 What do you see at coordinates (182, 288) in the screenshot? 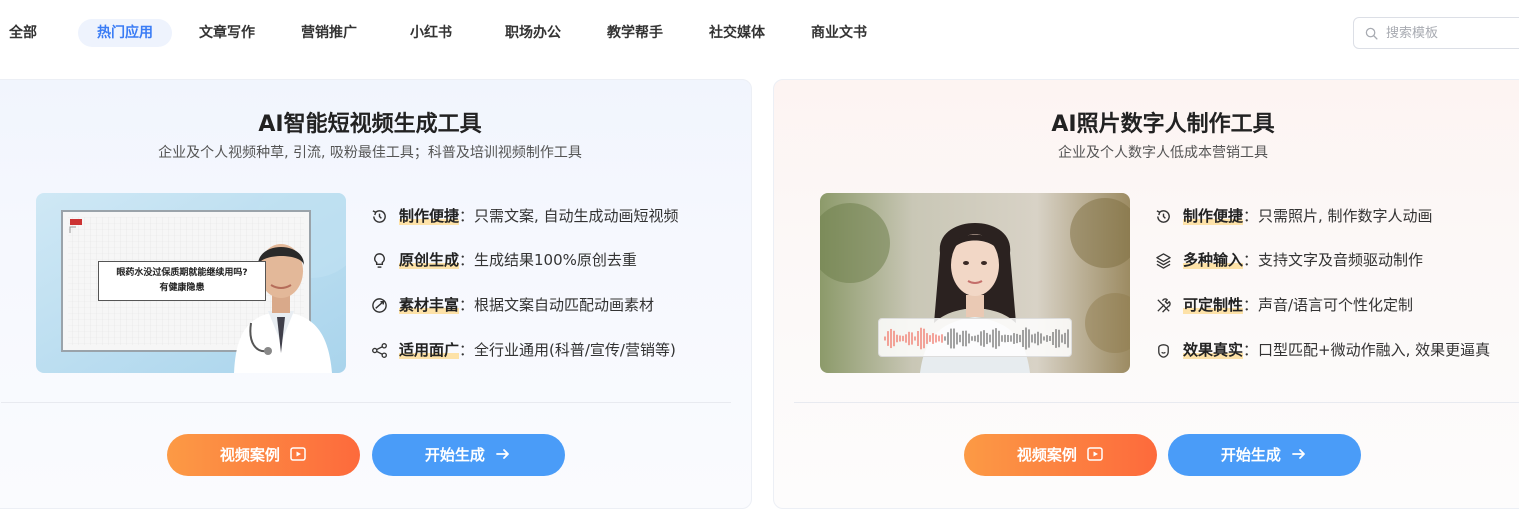
I see `caption-line-2: 有健康隐患` at bounding box center [182, 288].